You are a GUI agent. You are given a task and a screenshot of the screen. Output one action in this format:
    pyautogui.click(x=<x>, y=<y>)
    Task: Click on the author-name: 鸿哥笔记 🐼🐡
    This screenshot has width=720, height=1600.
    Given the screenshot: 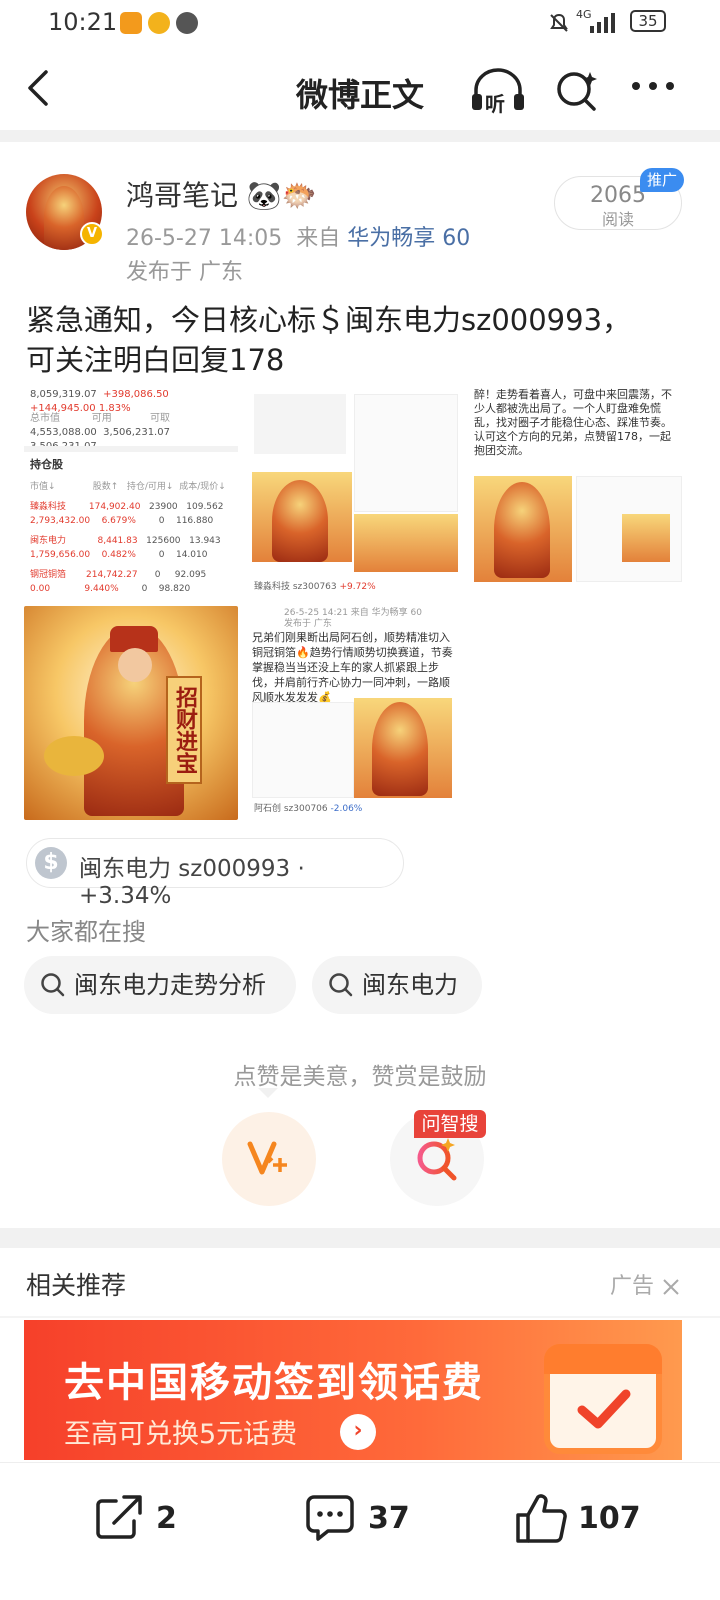 What is the action you would take?
    pyautogui.click(x=221, y=194)
    